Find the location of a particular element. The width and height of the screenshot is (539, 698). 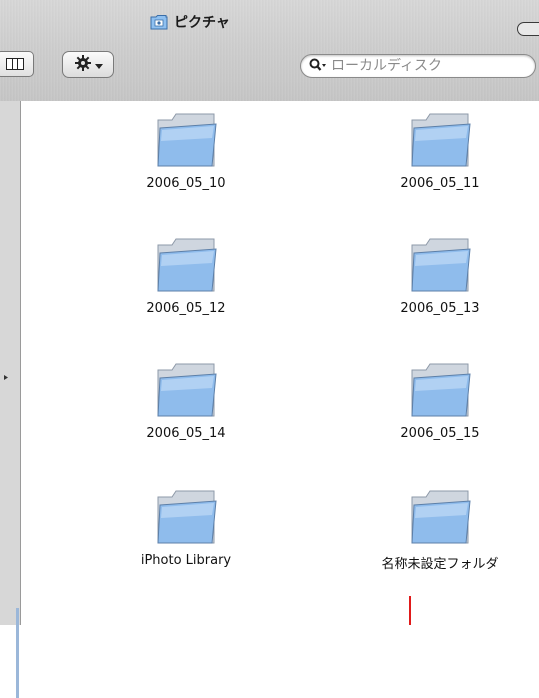

folder-item: iPhoto Library is located at coordinates (186, 545).